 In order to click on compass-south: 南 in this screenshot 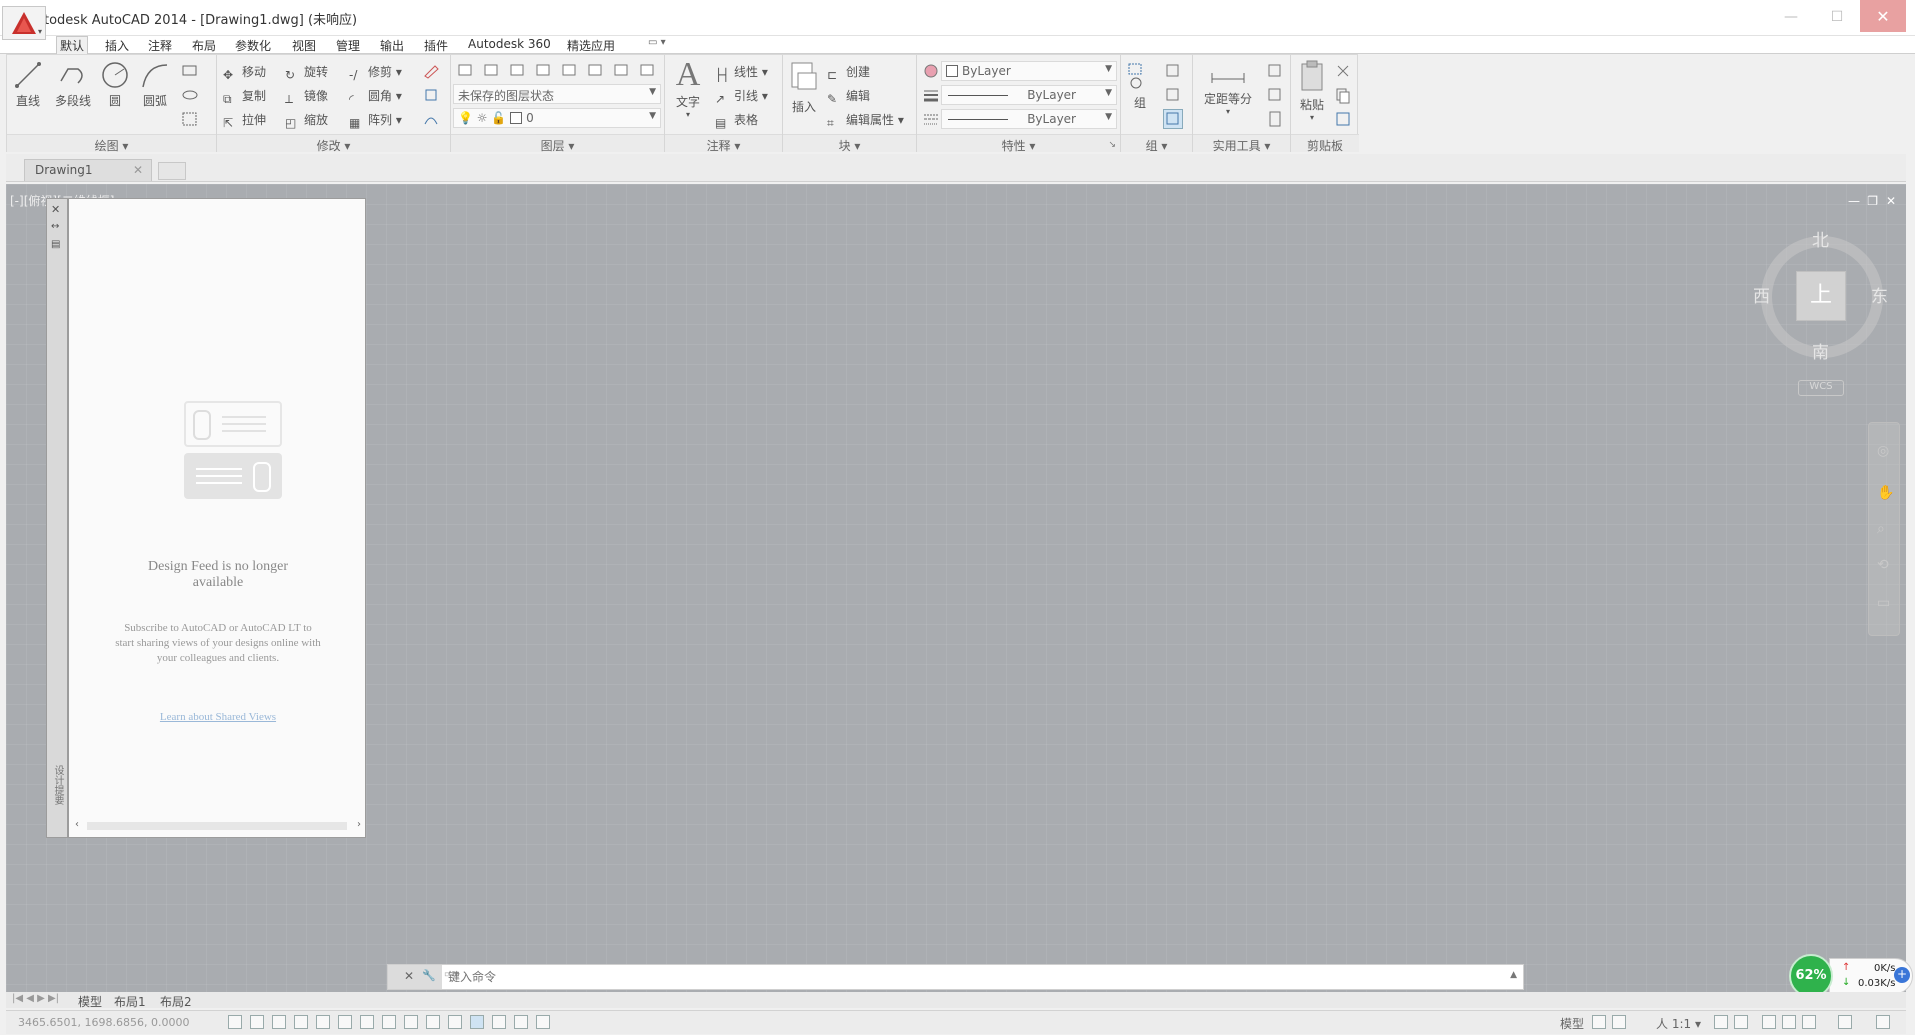, I will do `click(1820, 350)`.